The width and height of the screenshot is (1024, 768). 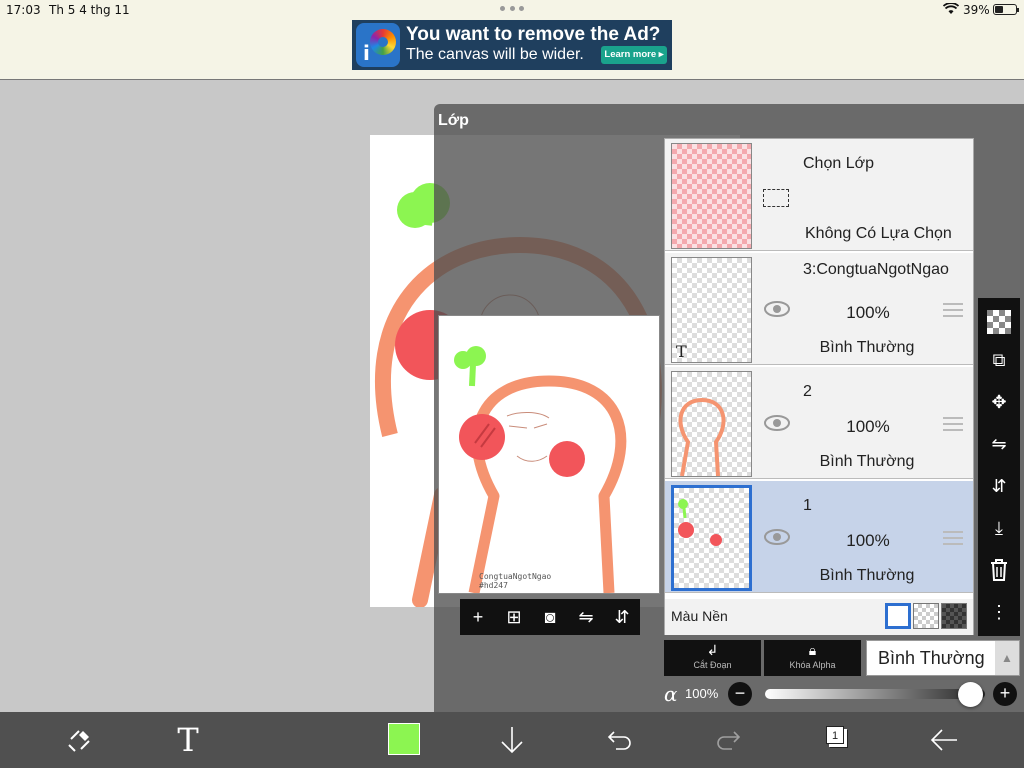 What do you see at coordinates (740, 694) in the screenshot?
I see `alpha-decrease-button: −` at bounding box center [740, 694].